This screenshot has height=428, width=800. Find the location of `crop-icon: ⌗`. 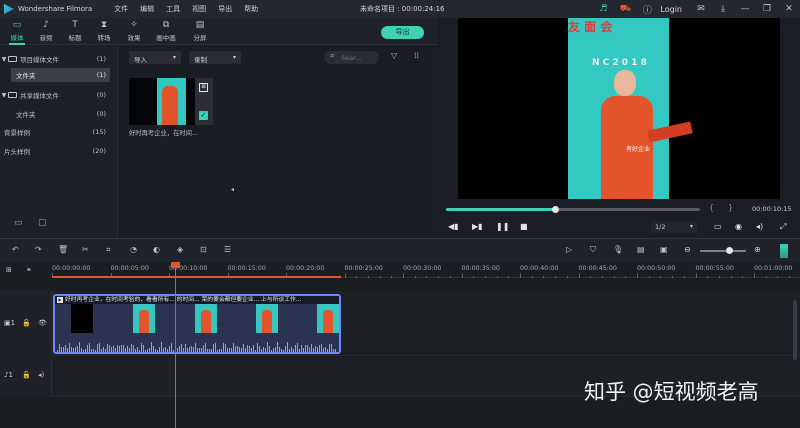

crop-icon: ⌗ is located at coordinates (108, 250).